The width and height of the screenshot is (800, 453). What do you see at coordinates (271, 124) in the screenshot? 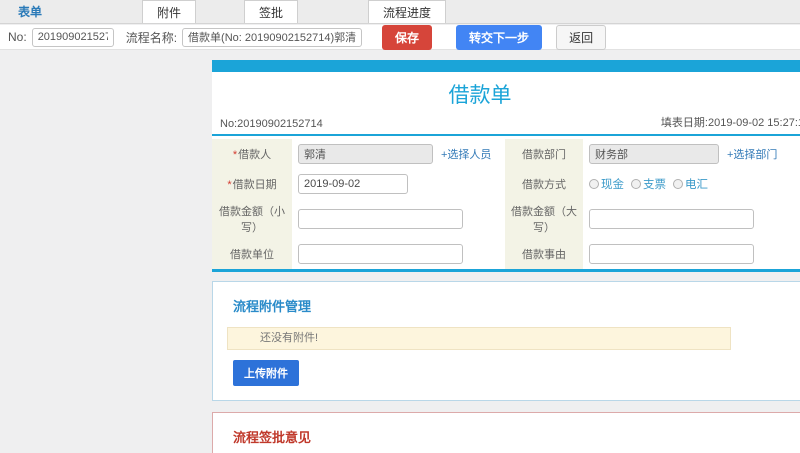
I see `doc-number: No:20190902152714` at bounding box center [271, 124].